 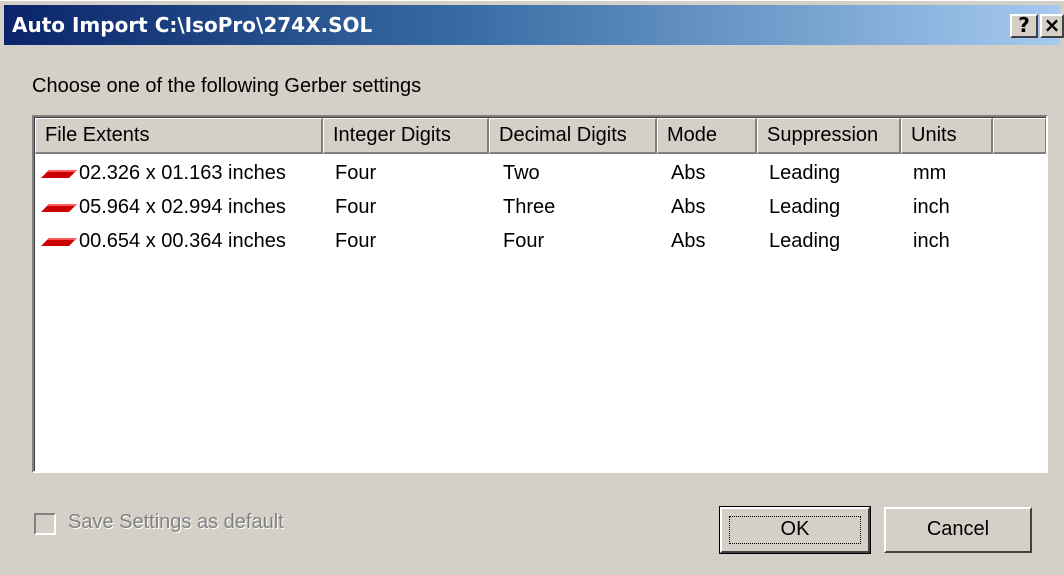 What do you see at coordinates (176, 522) in the screenshot?
I see `save-default-label: Save Settings as default` at bounding box center [176, 522].